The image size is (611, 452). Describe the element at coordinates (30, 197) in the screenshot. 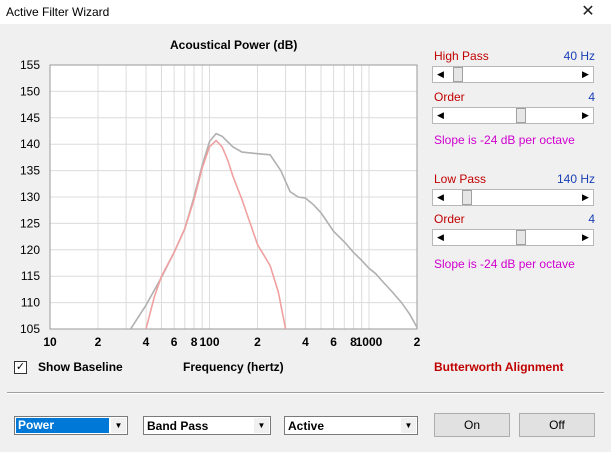

I see `y-tick-label: 130` at that location.